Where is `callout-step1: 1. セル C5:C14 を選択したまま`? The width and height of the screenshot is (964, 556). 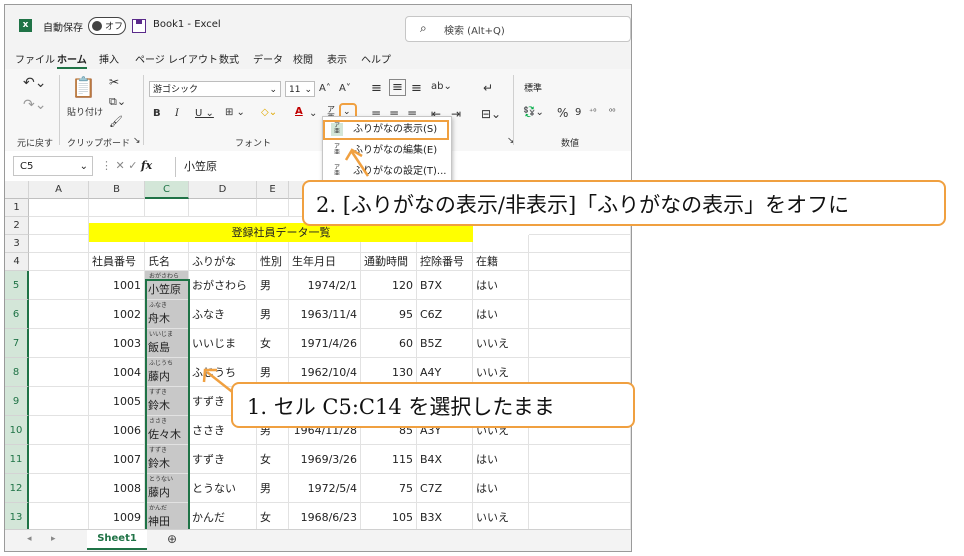
callout-step1: 1. セル C5:C14 を選択したまま is located at coordinates (433, 405).